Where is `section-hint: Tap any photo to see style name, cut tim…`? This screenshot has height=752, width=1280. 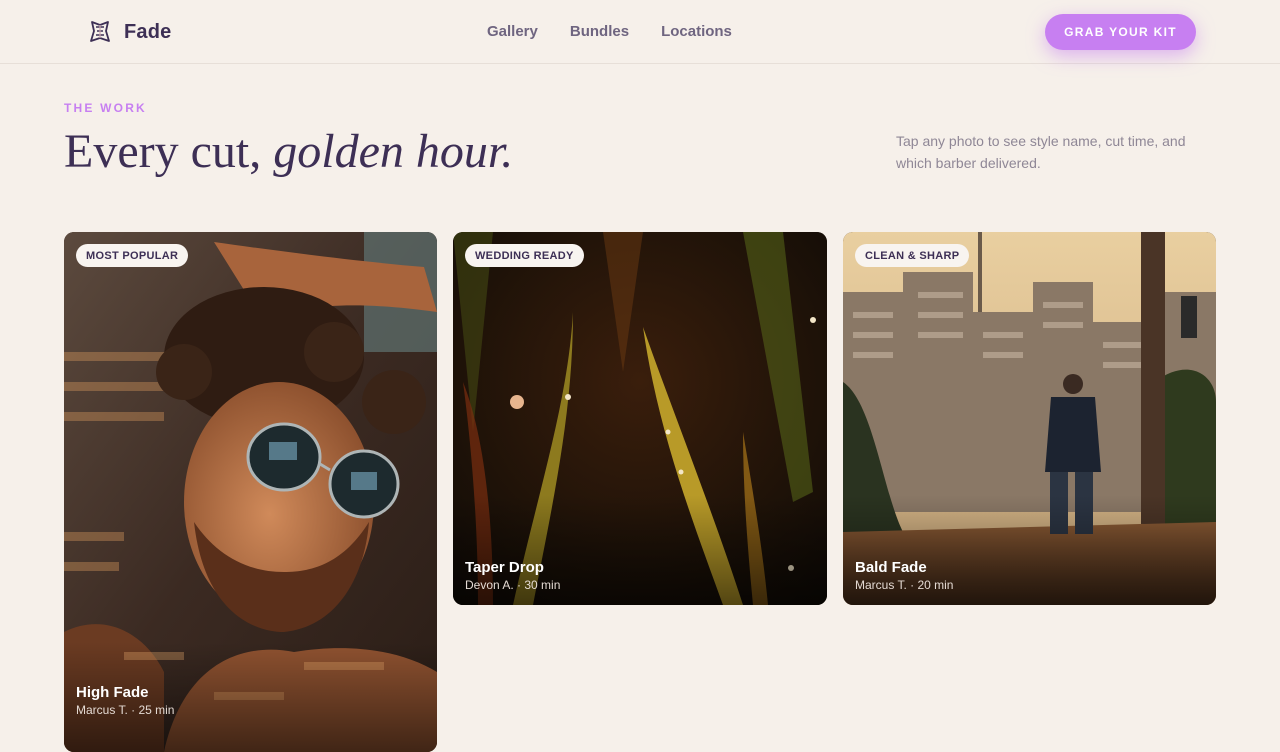 section-hint: Tap any photo to see style name, cut tim… is located at coordinates (1041, 152).